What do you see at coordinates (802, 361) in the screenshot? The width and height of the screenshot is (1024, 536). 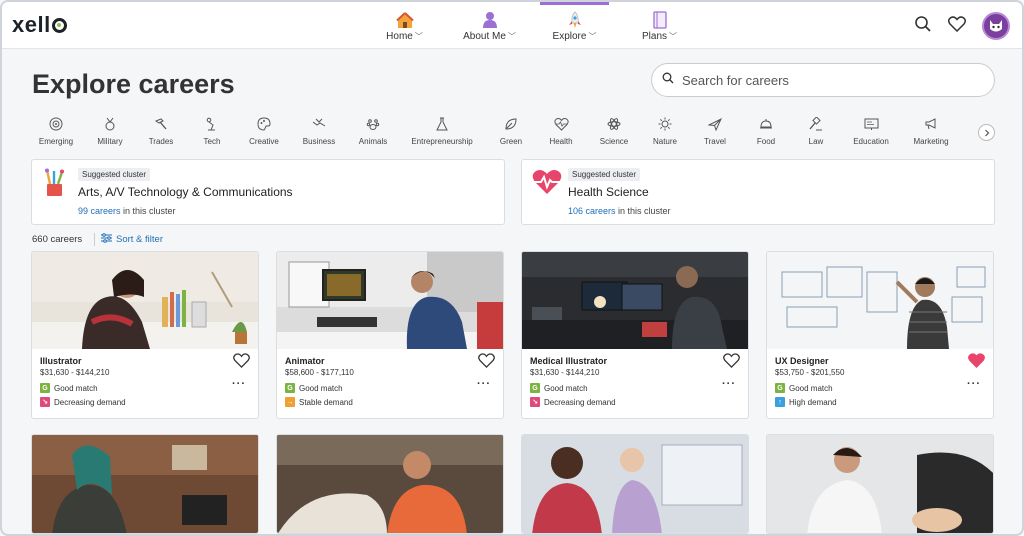 I see `career-title: UX Designer` at bounding box center [802, 361].